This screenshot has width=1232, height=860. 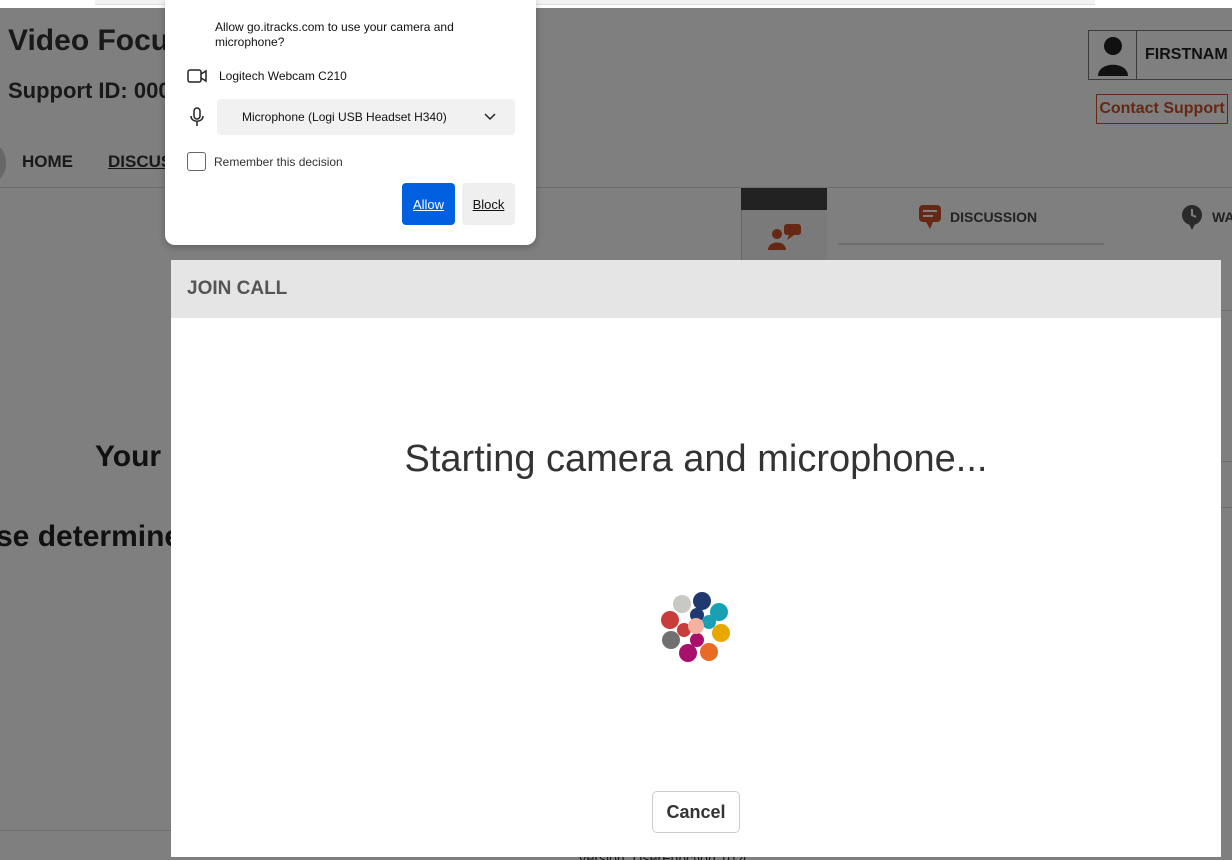 I want to click on allow-button: Allow, so click(x=428, y=204).